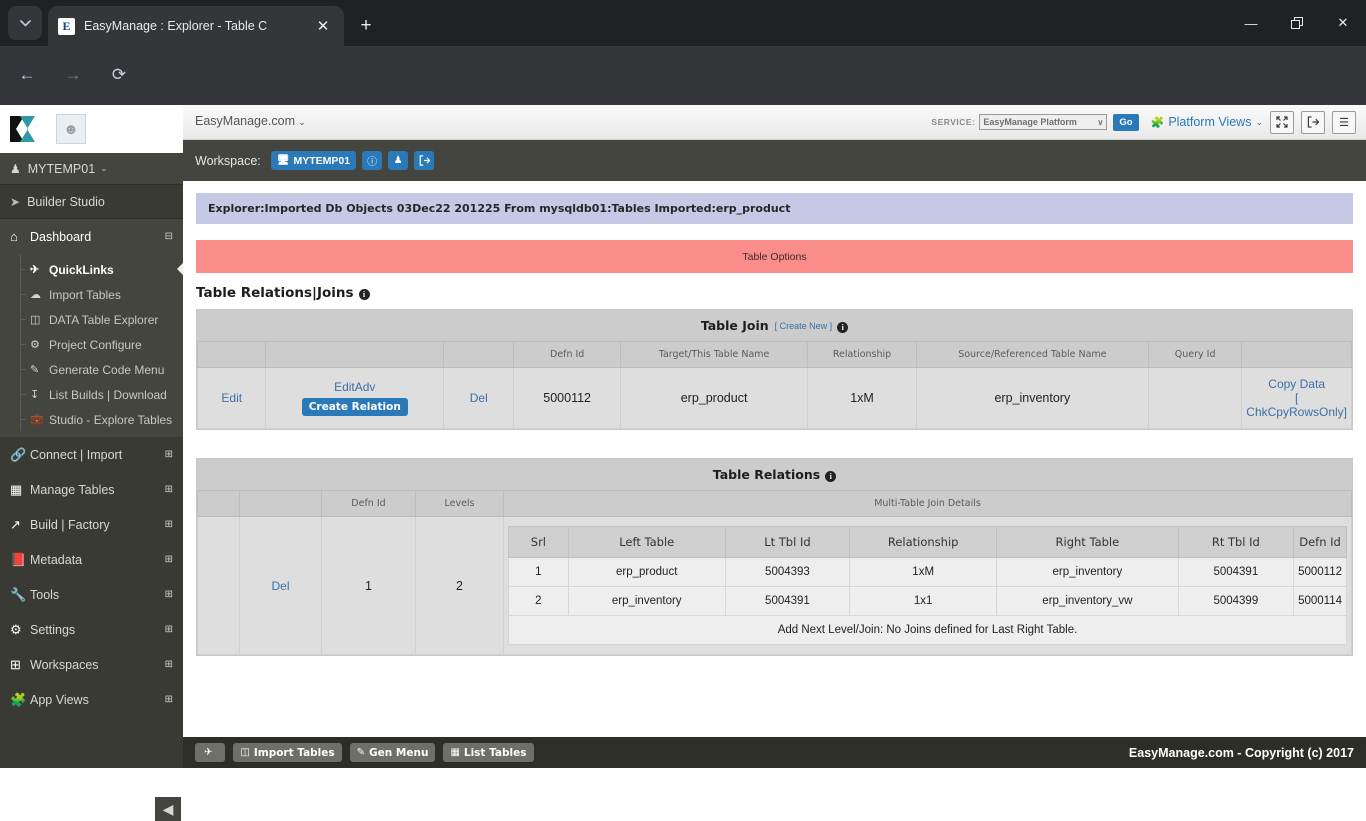 This screenshot has height=821, width=1366. Describe the element at coordinates (354, 387) in the screenshot. I see `editadv-link: EditAdv` at that location.